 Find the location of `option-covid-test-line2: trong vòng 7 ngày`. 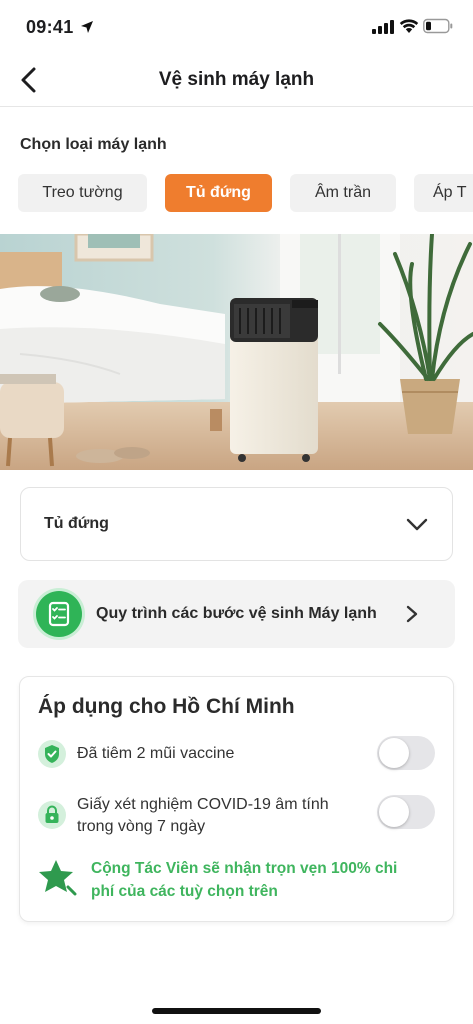

option-covid-test-line2: trong vòng 7 ngày is located at coordinates (141, 826).